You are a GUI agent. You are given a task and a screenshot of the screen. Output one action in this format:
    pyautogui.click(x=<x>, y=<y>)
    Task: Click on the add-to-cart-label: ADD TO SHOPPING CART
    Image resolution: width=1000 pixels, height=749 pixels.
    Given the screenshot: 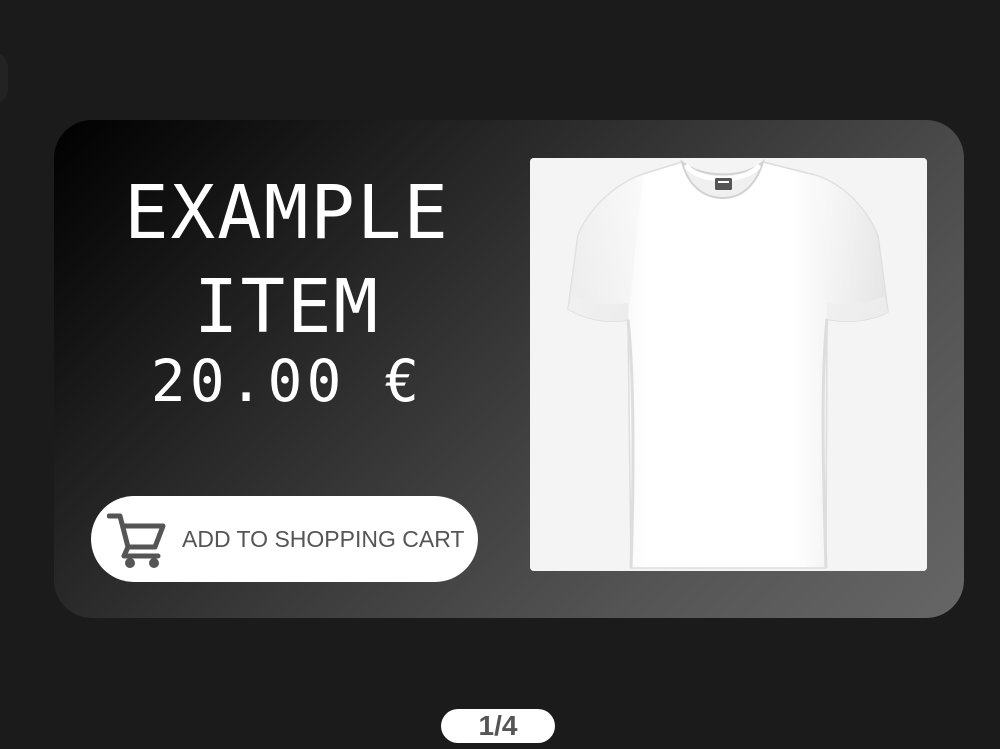 What is the action you would take?
    pyautogui.click(x=323, y=539)
    